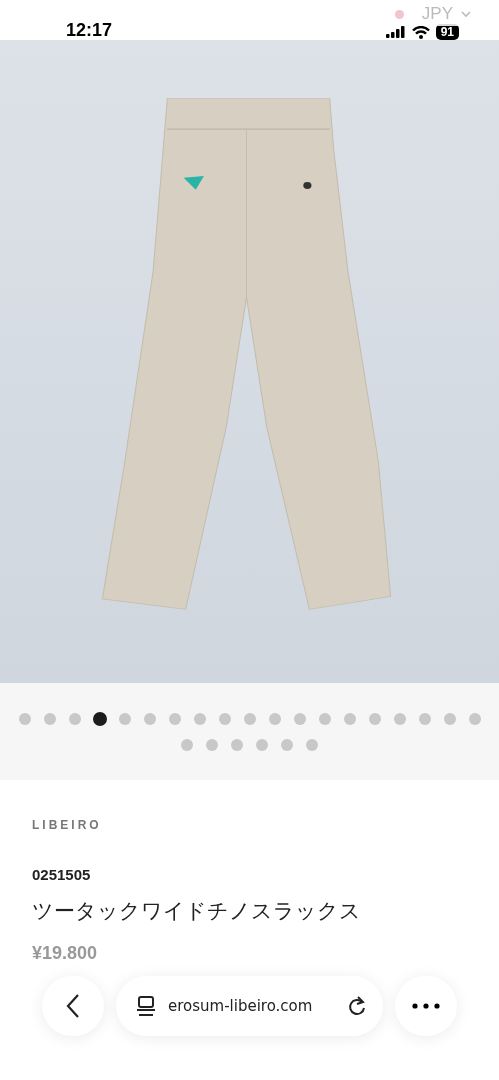 The height and width of the screenshot is (1080, 499). What do you see at coordinates (89, 30) in the screenshot?
I see `status-time: 12:17` at bounding box center [89, 30].